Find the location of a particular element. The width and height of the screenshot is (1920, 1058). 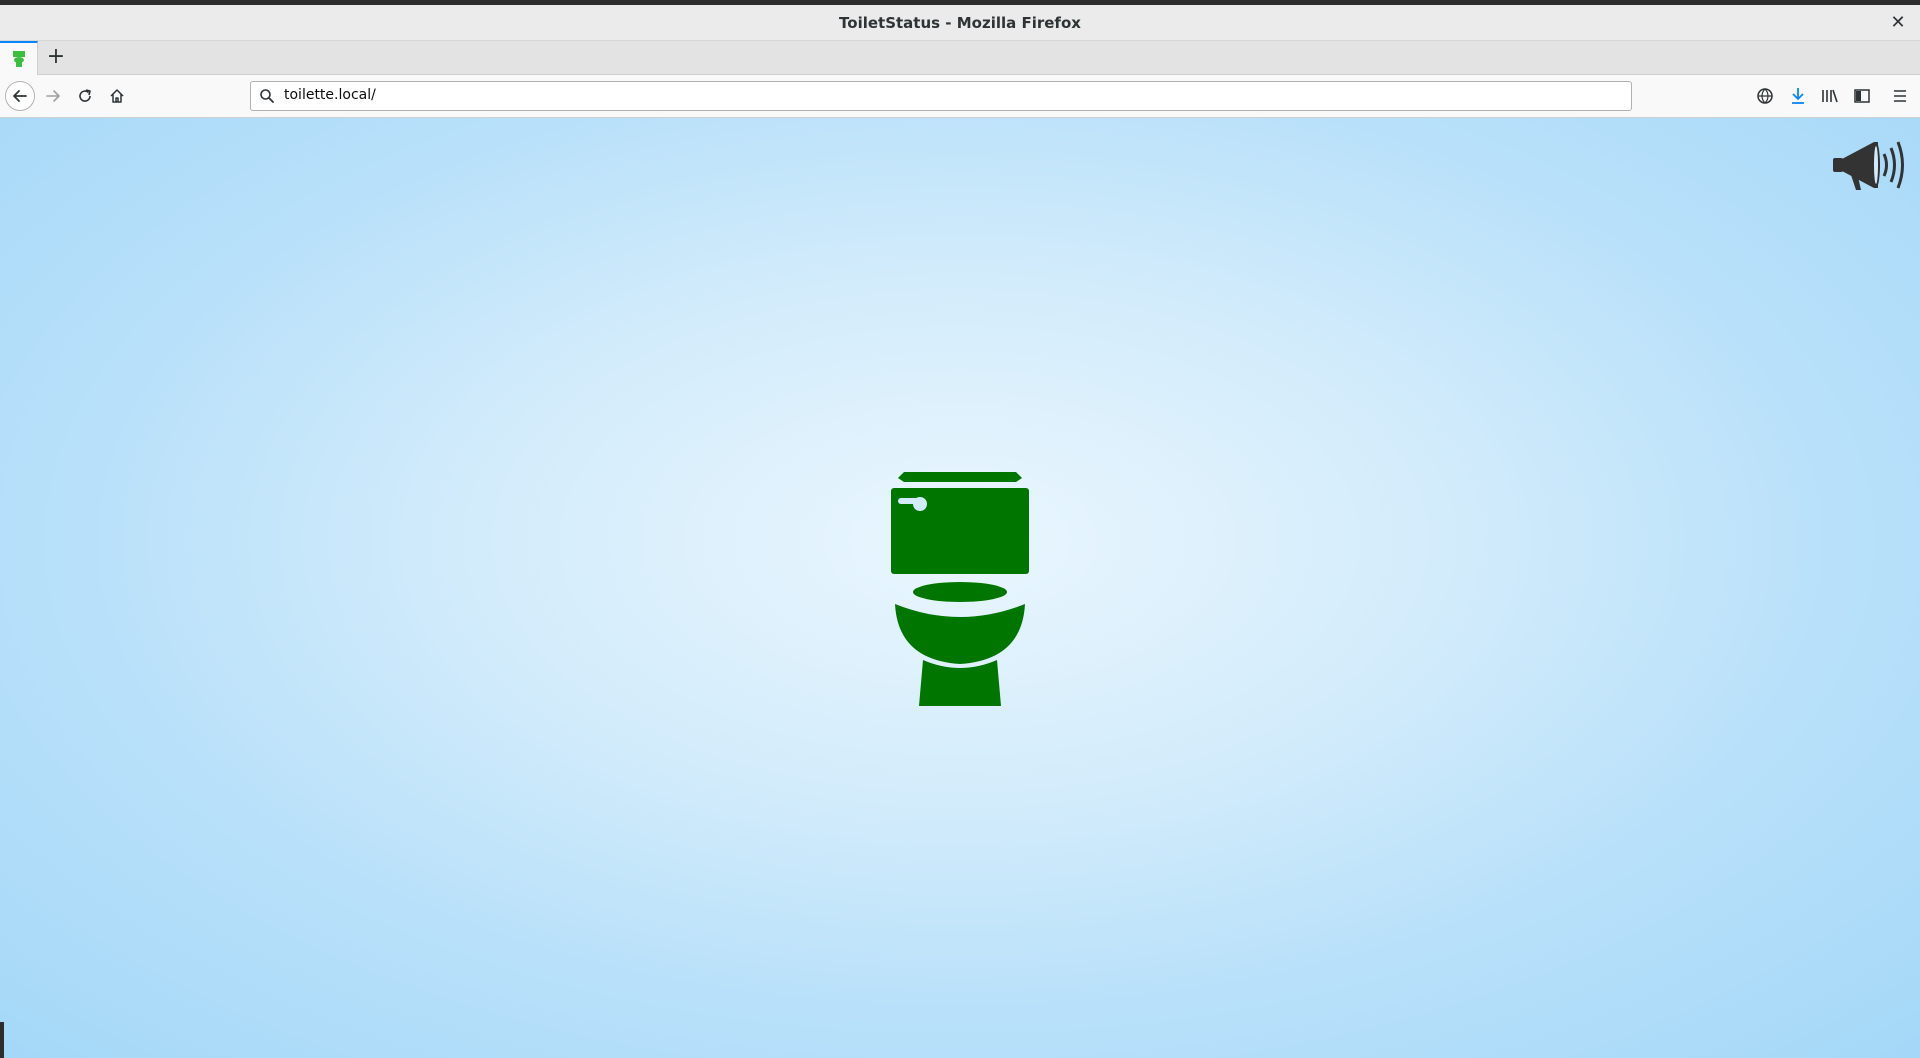

library-button is located at coordinates (1830, 96).